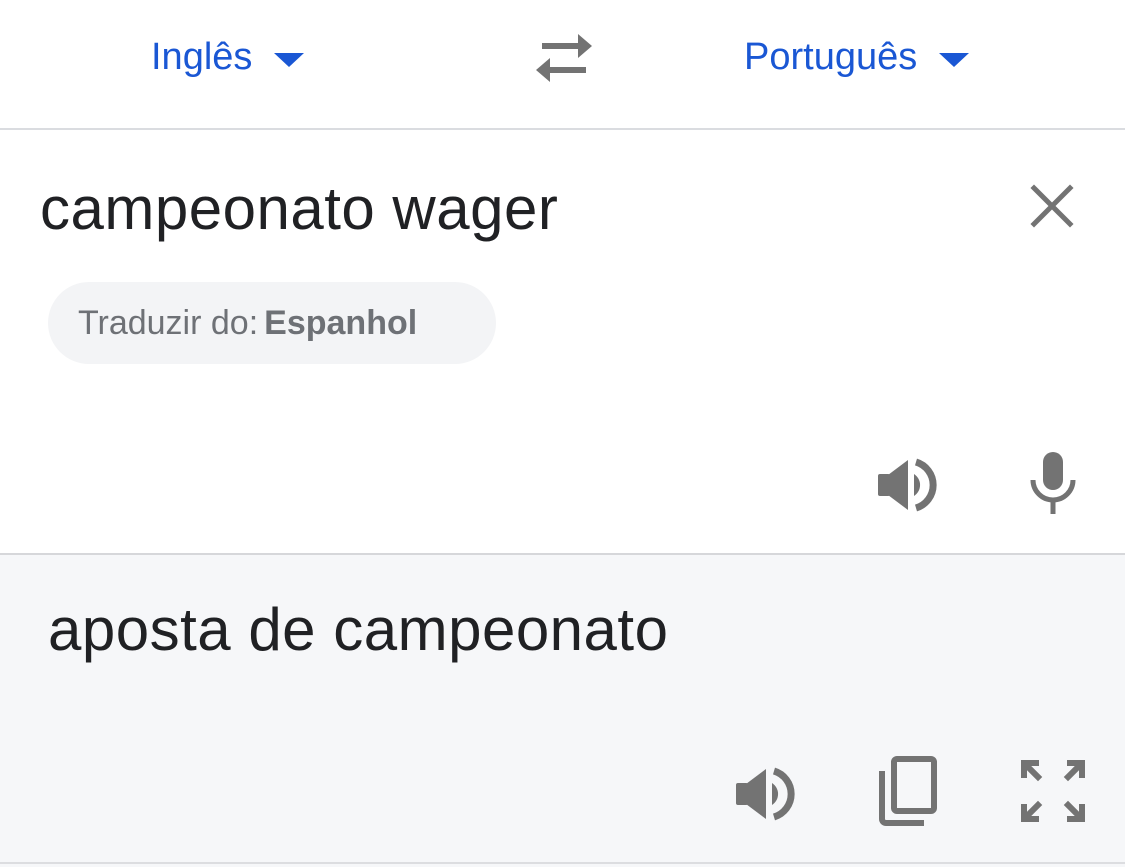 The image size is (1125, 867). I want to click on fullscreen-icon, so click(1053, 791).